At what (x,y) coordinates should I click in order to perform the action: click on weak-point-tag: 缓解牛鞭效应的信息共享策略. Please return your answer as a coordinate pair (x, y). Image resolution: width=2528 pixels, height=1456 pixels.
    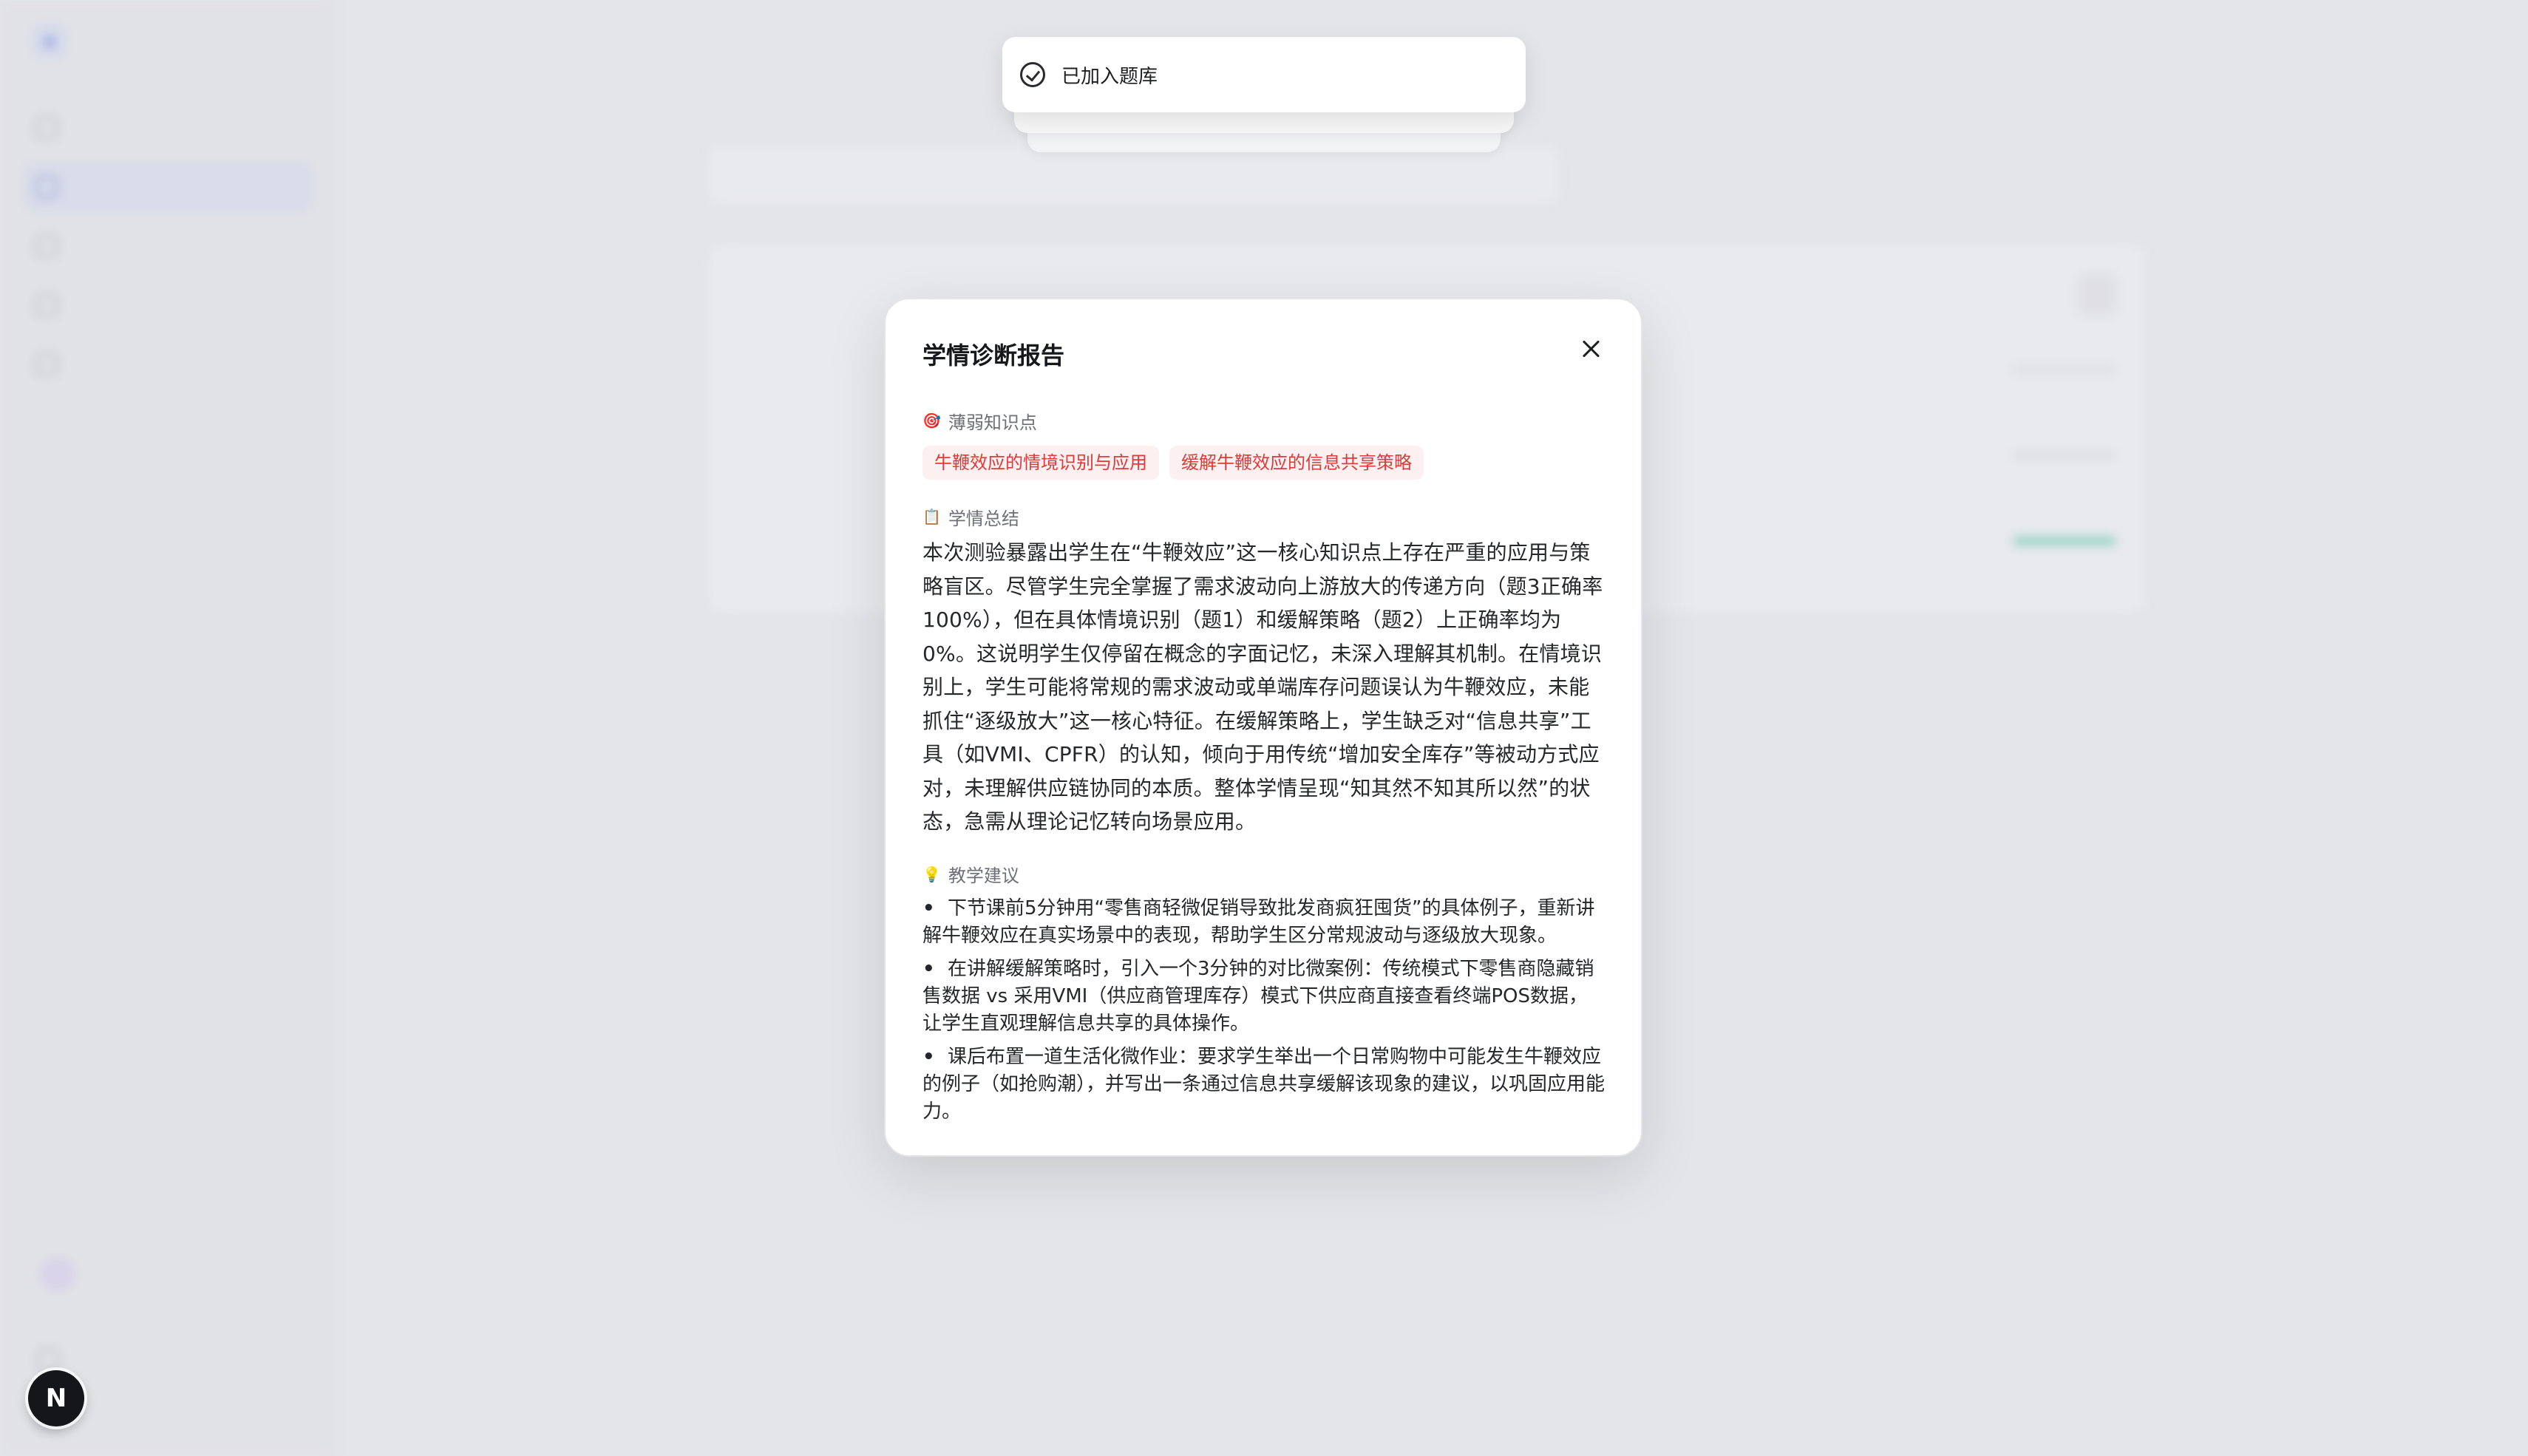
    Looking at the image, I should click on (1297, 463).